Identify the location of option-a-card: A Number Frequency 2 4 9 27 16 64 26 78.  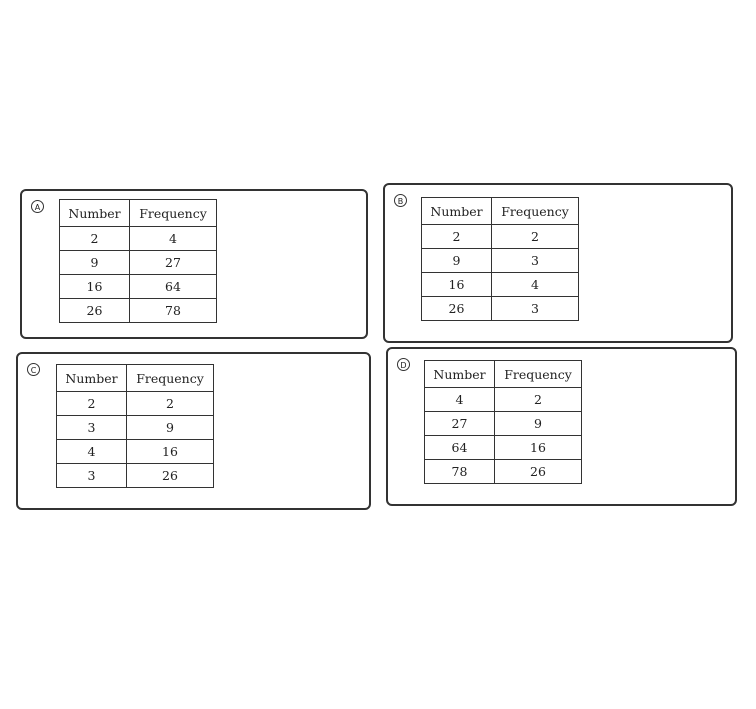
(194, 264).